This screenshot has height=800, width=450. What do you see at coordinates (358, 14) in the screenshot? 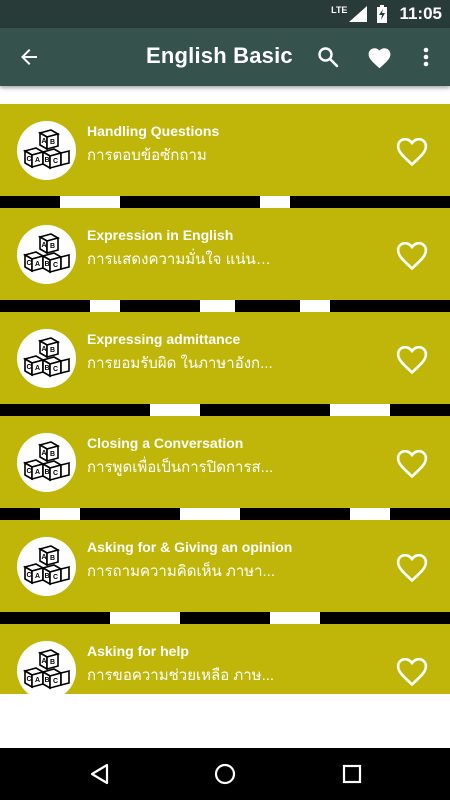
I see `signal-icon` at bounding box center [358, 14].